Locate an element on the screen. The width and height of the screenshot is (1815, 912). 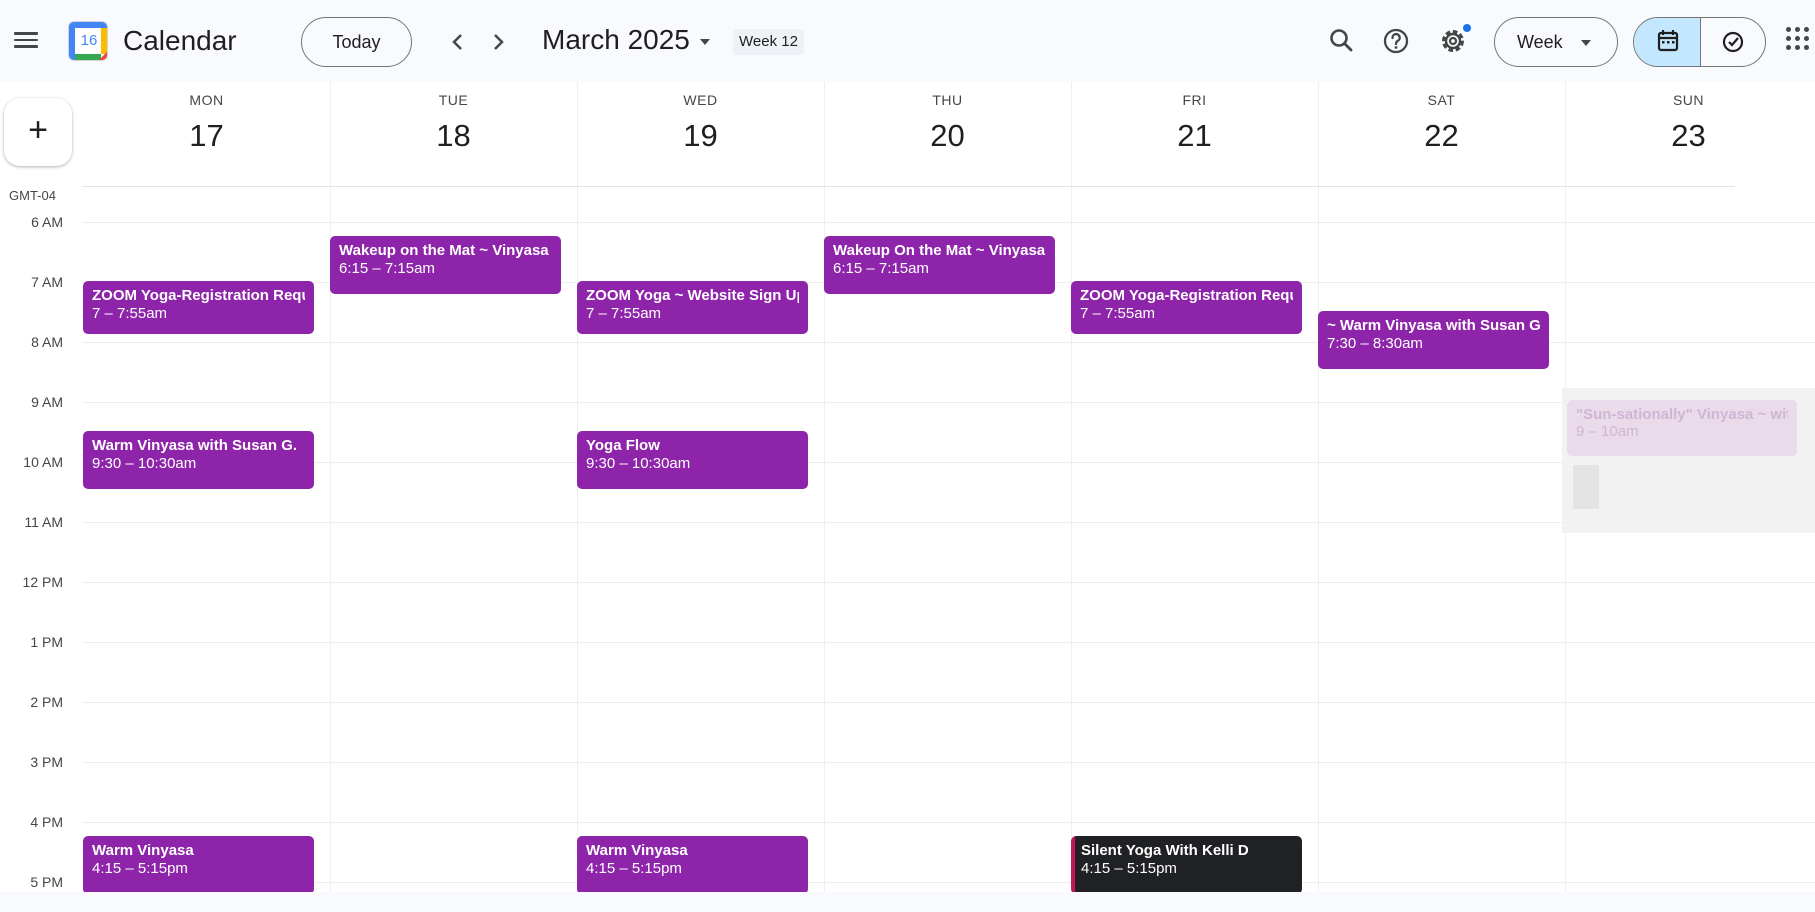
day-number: 23 is located at coordinates (1688, 136).